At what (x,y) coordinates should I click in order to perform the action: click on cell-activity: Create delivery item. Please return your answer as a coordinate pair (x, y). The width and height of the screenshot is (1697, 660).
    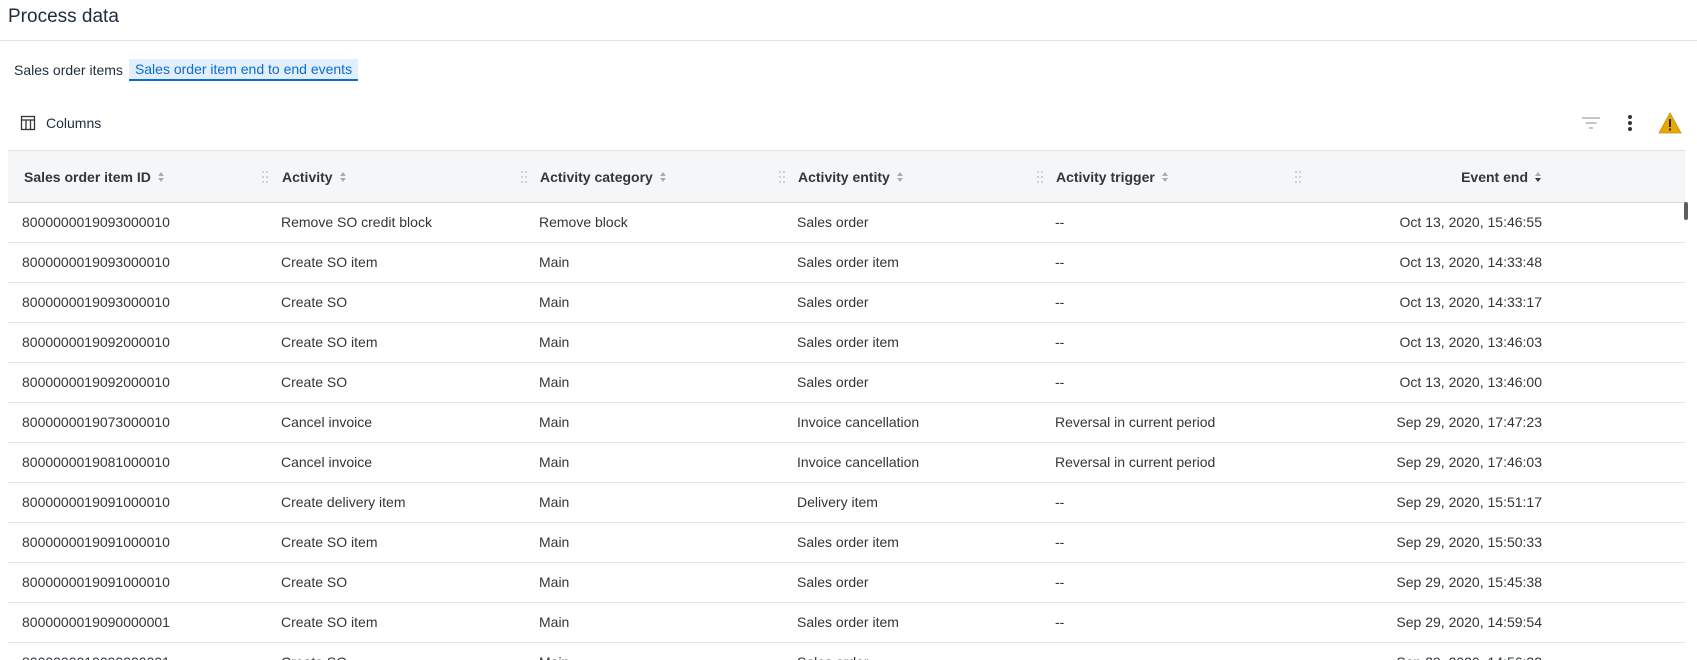
    Looking at the image, I should click on (343, 502).